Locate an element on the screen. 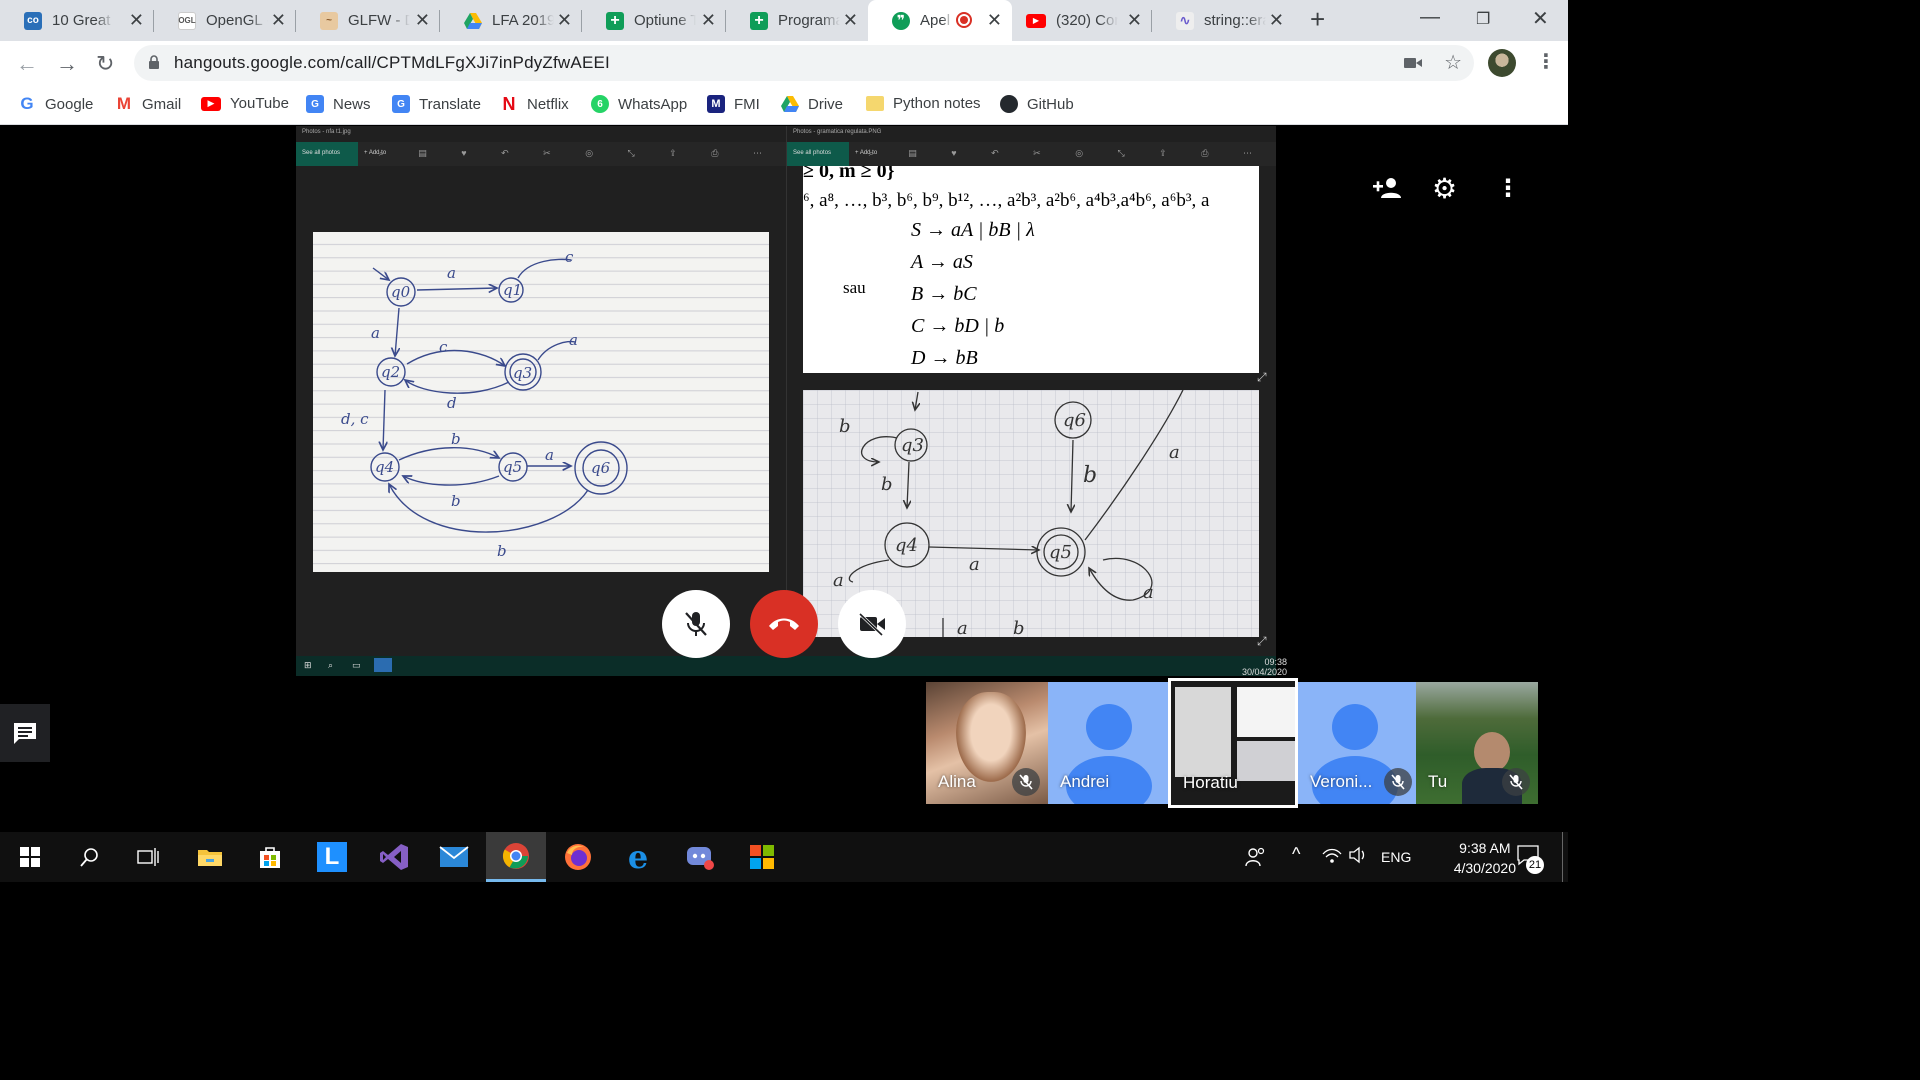 The width and height of the screenshot is (1920, 1080). bookmark-gmail: M Gmail is located at coordinates (148, 103).